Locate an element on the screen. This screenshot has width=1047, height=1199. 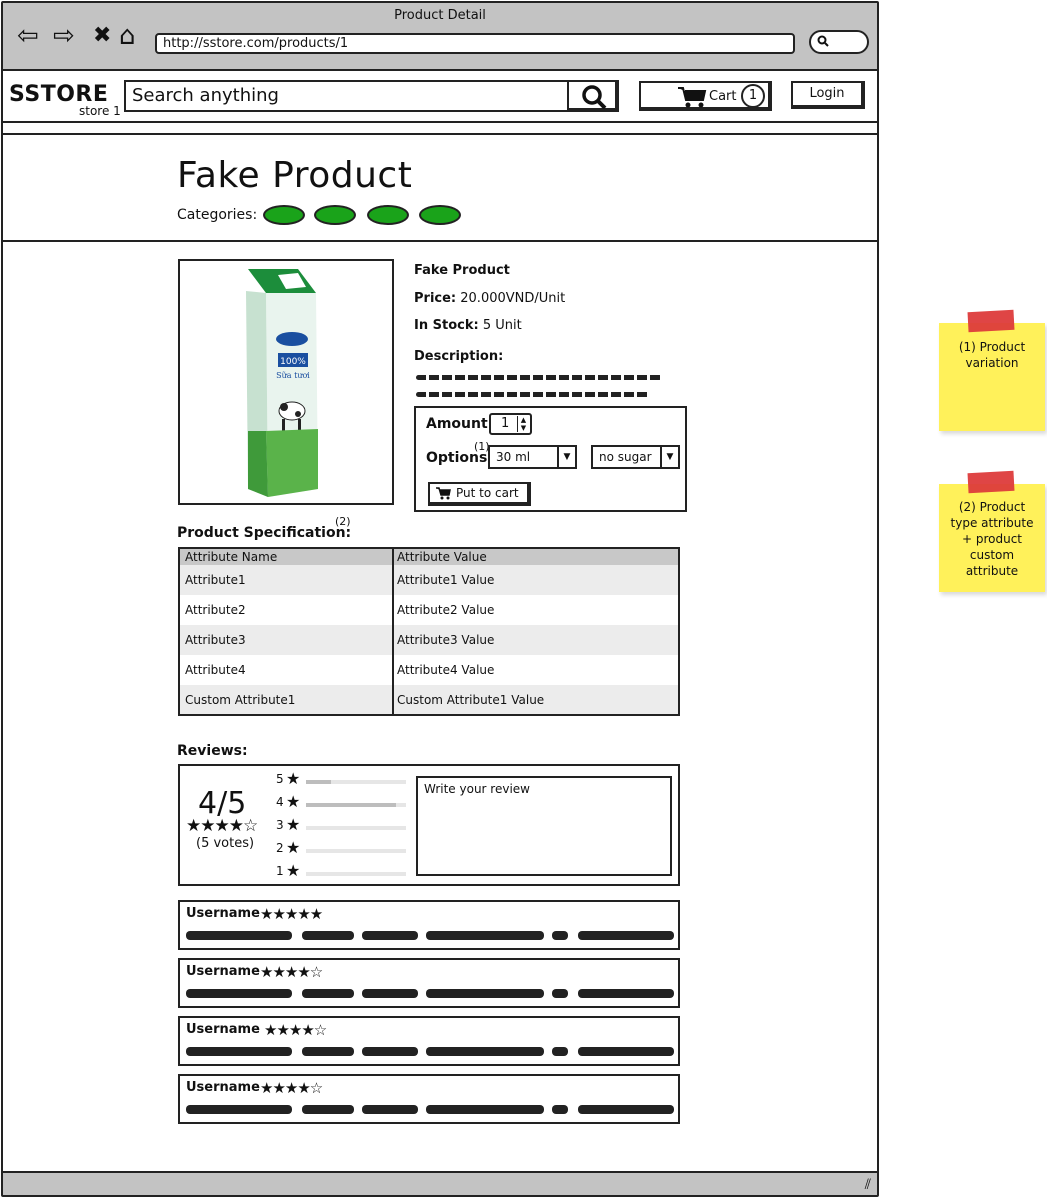
header-divider is located at coordinates (440, 134).